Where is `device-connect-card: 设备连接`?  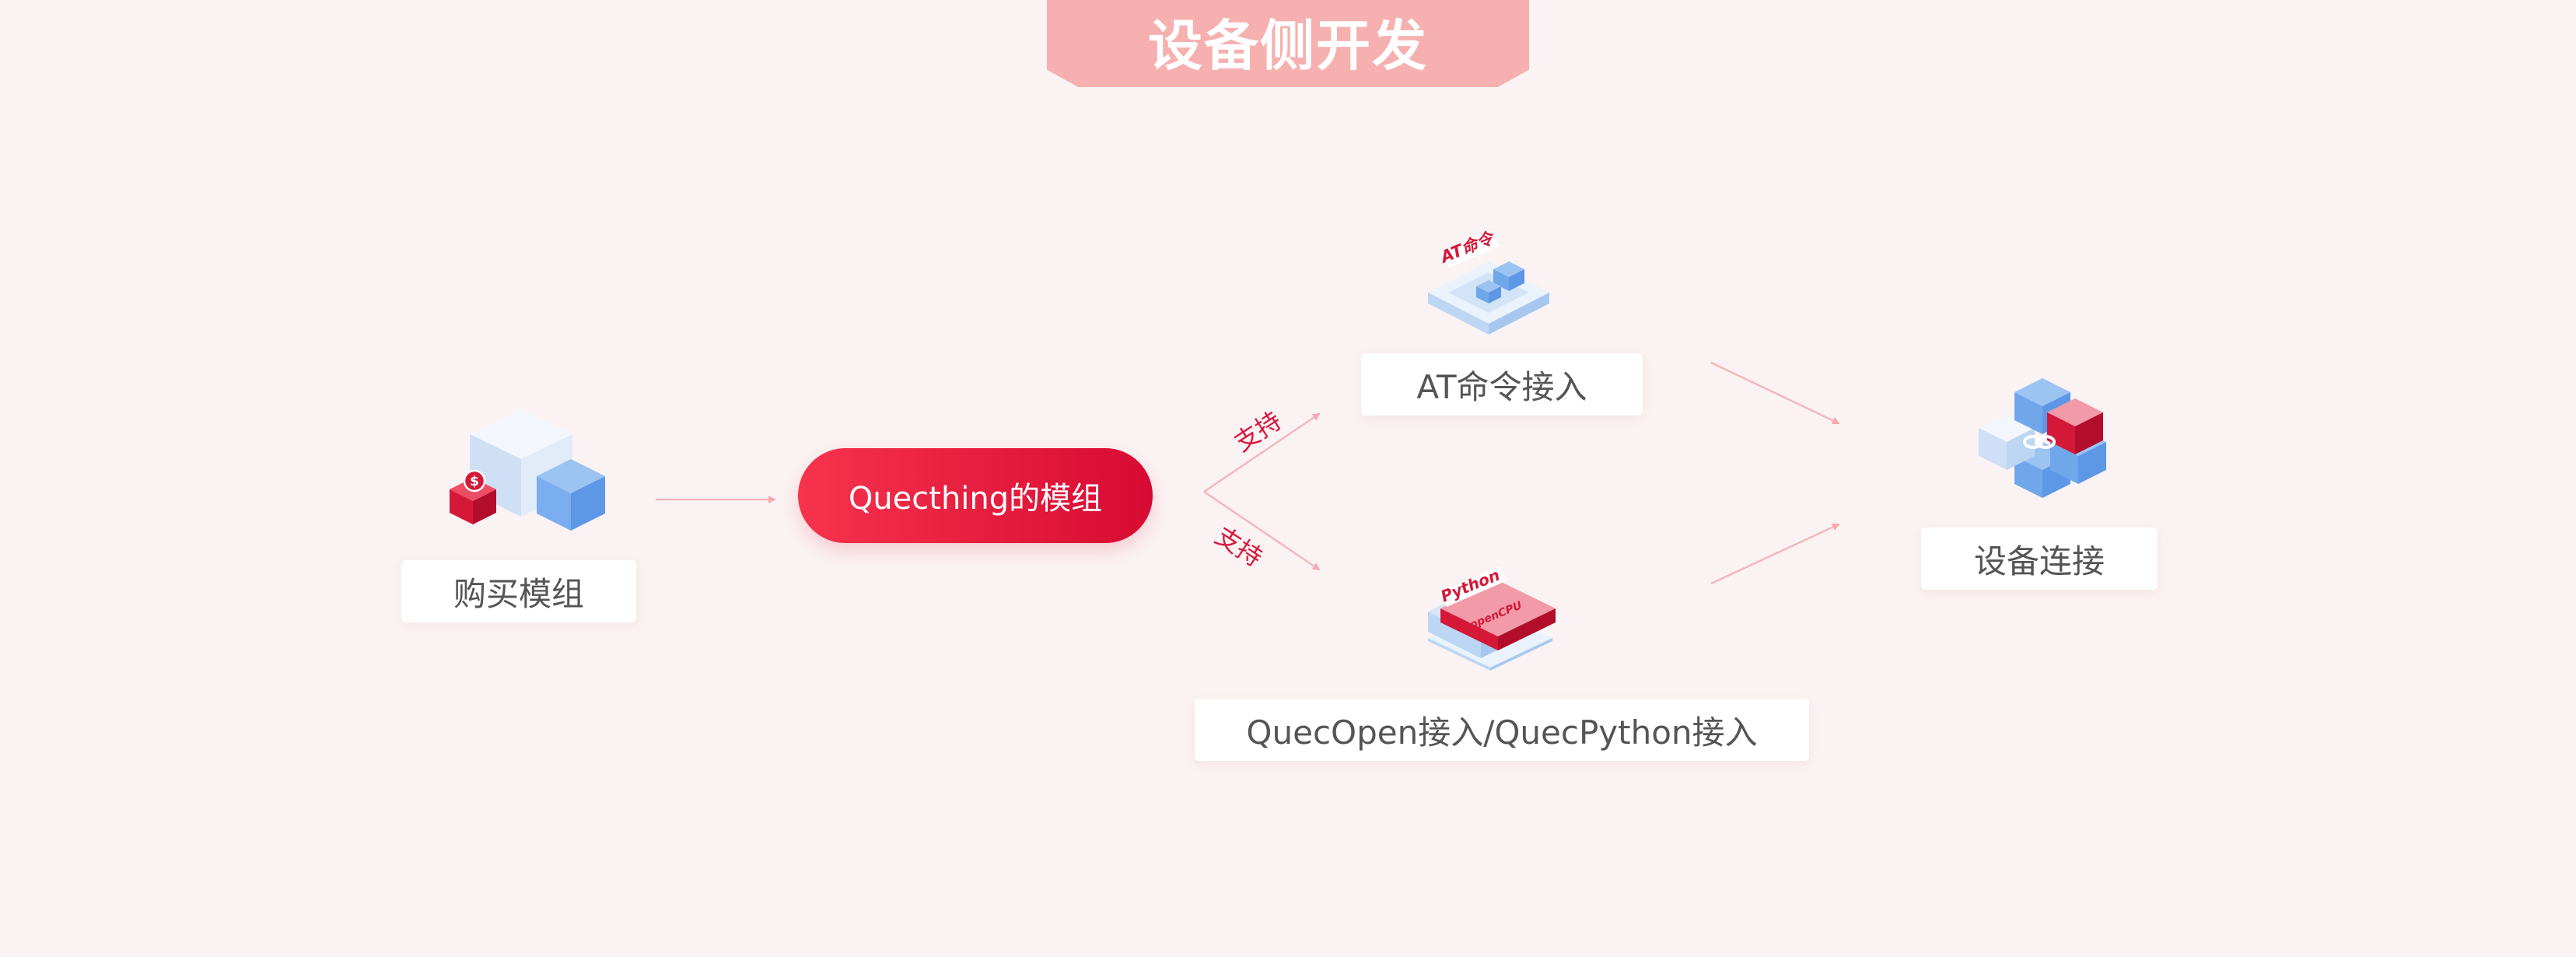 device-connect-card: 设备连接 is located at coordinates (2039, 559).